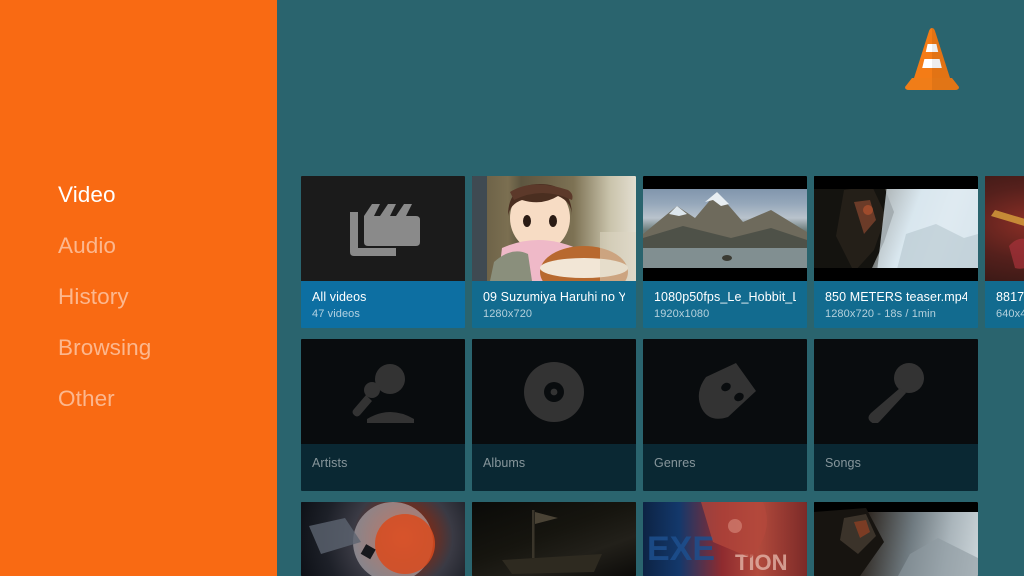 The height and width of the screenshot is (576, 1024). What do you see at coordinates (896, 297) in the screenshot?
I see `card-title: 850 METERS teaser.mp4` at bounding box center [896, 297].